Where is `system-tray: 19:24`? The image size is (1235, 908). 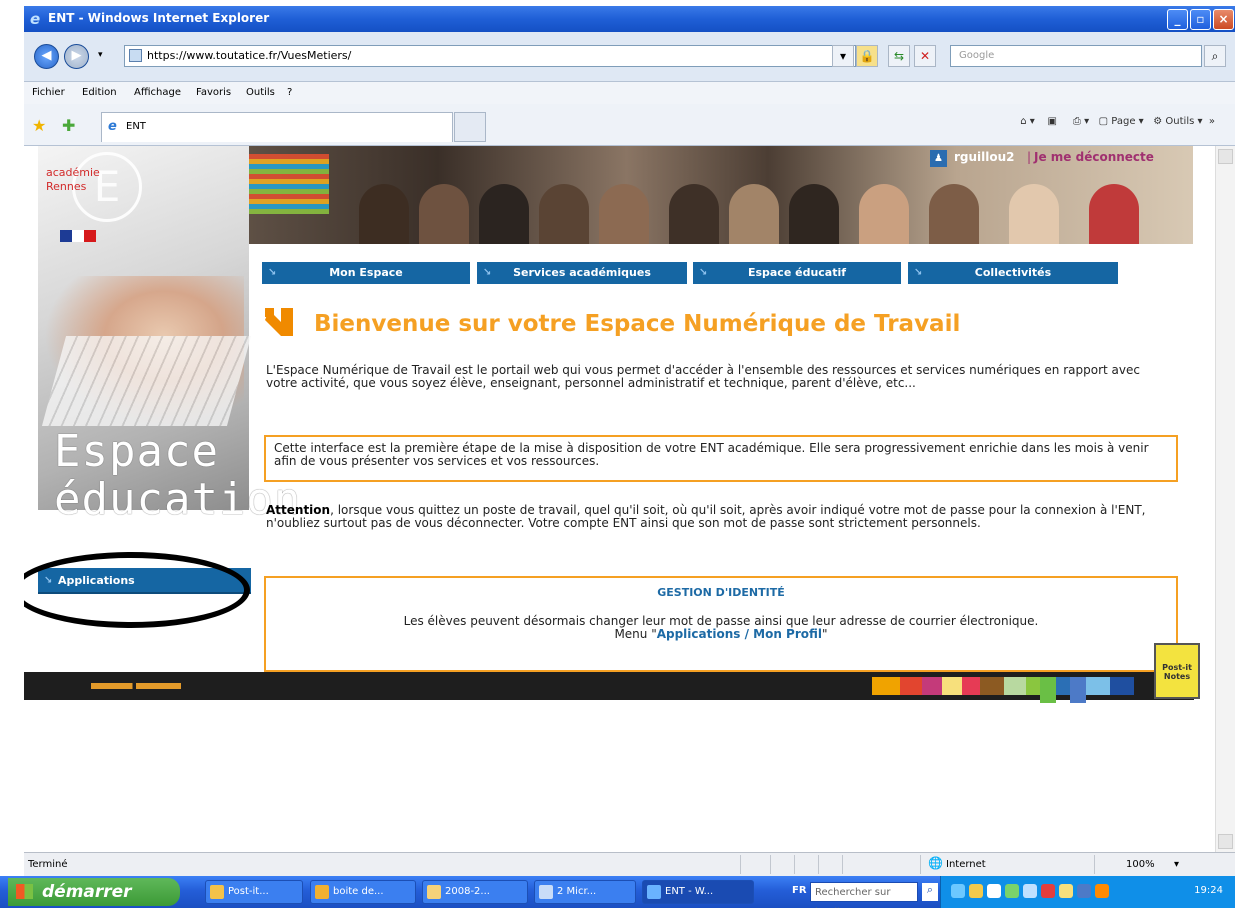
system-tray: 19:24 is located at coordinates (1087, 892).